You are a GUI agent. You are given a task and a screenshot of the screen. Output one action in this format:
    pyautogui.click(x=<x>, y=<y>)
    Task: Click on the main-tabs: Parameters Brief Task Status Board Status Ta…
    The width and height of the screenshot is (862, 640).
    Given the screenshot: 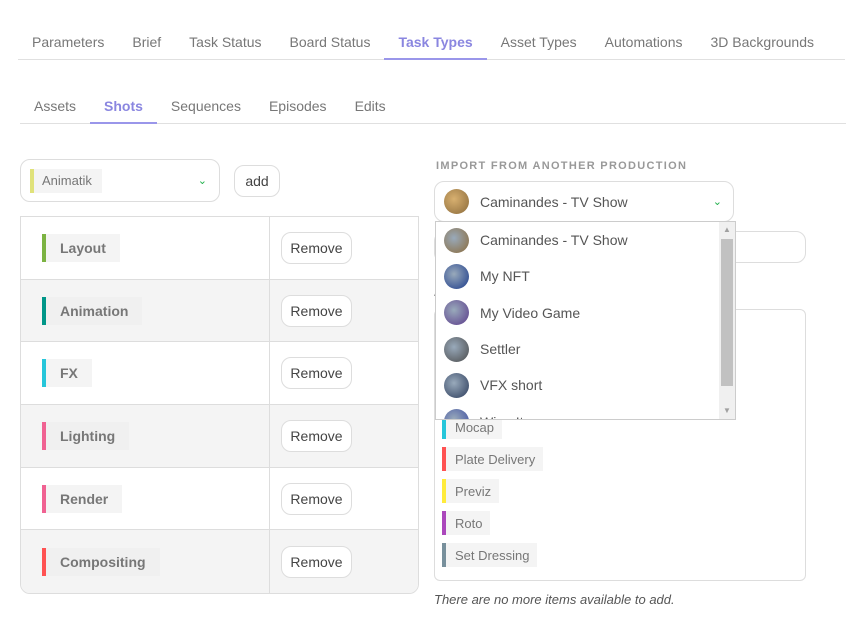 What is the action you would take?
    pyautogui.click(x=431, y=44)
    